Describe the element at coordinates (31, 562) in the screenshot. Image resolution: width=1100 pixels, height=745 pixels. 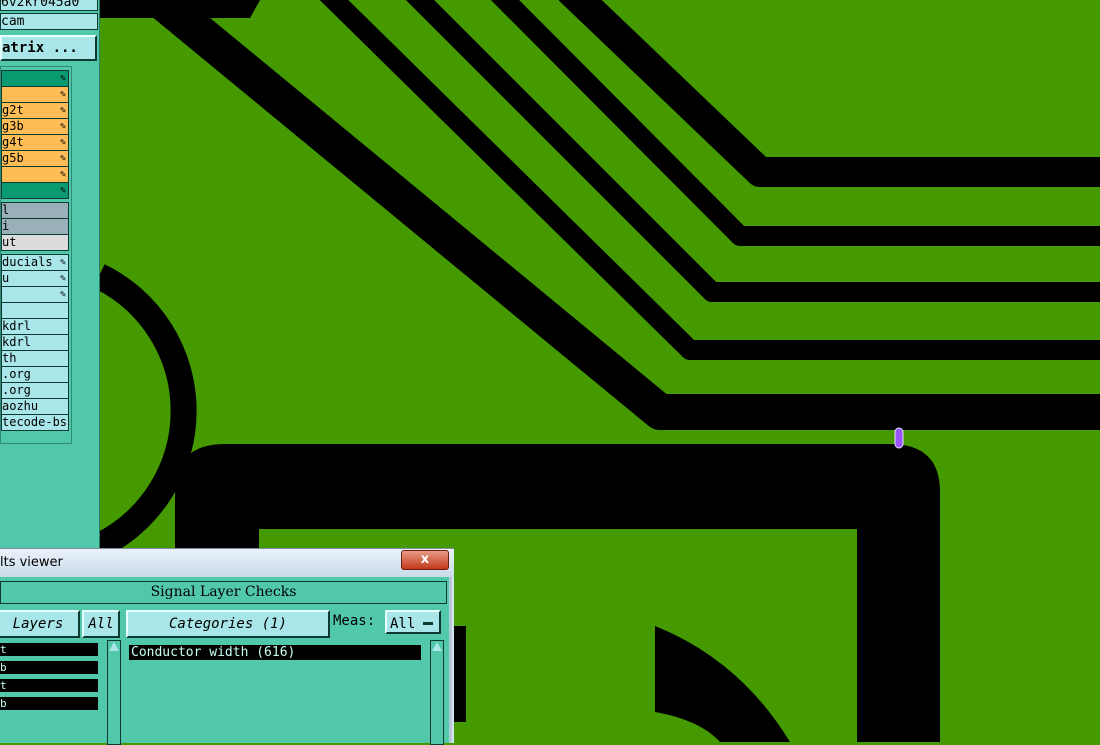
I see `viewer-title: lts viewer` at that location.